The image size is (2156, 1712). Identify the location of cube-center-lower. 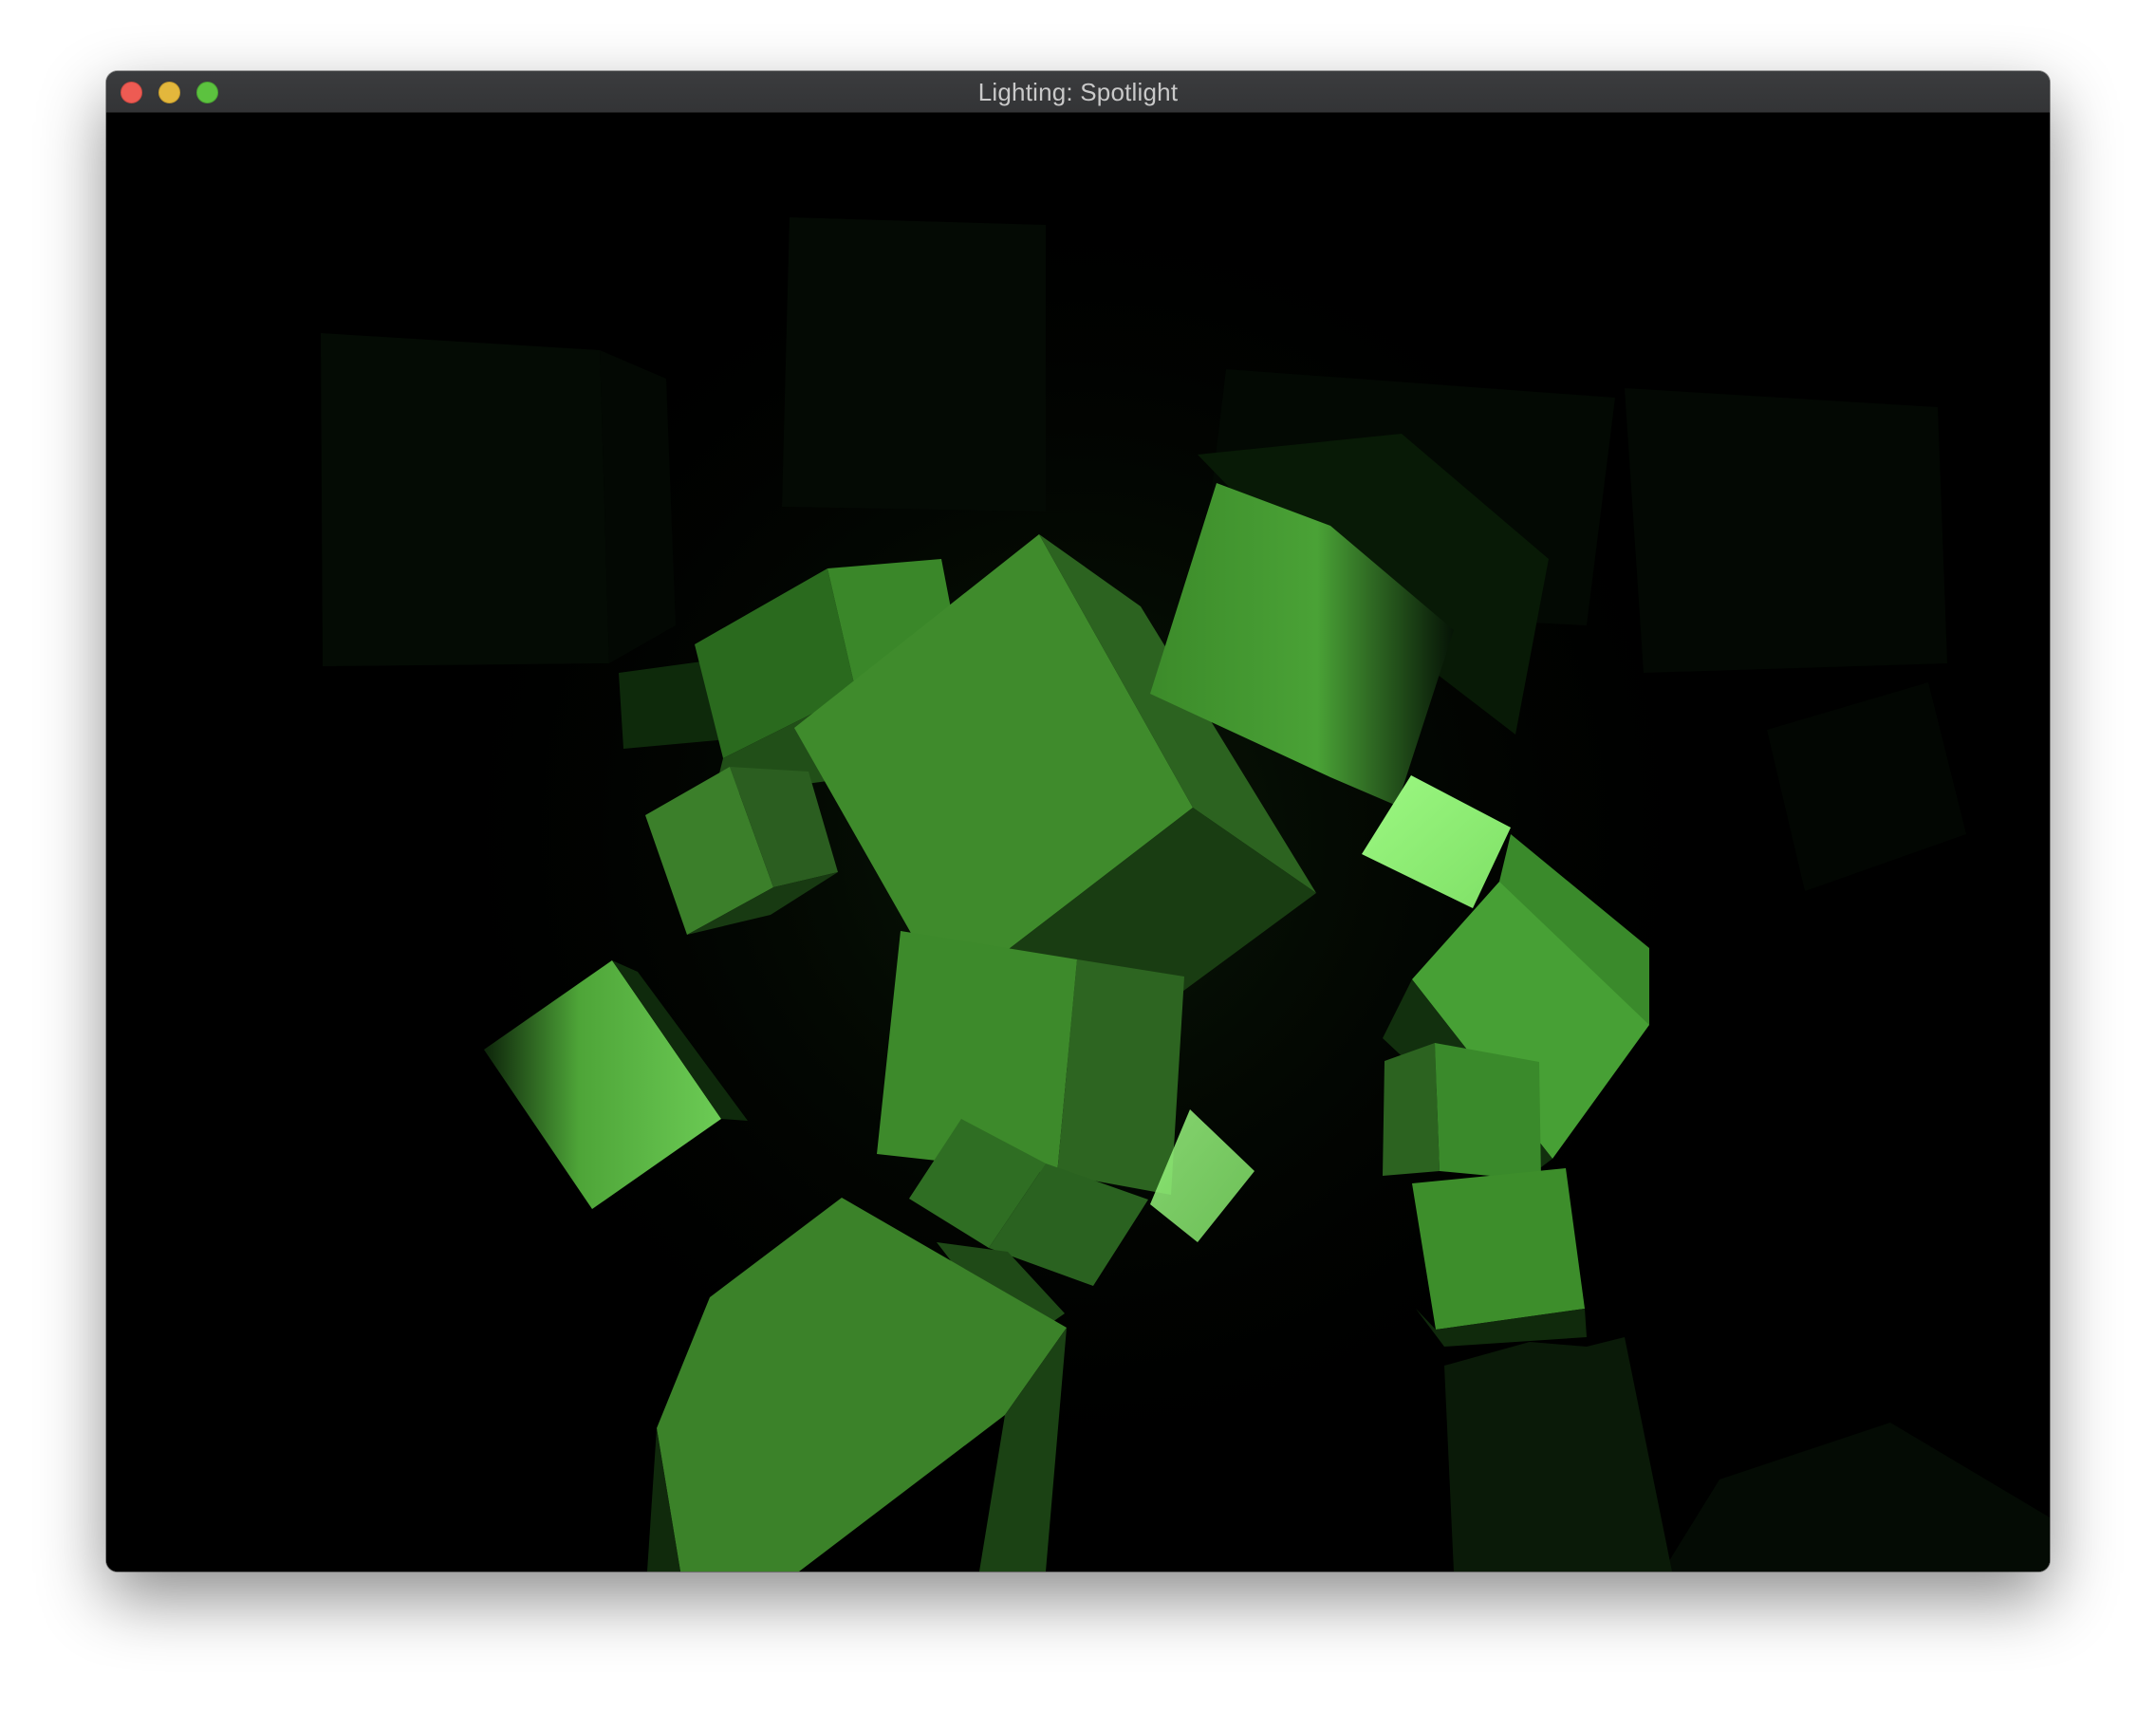
(1030, 1063).